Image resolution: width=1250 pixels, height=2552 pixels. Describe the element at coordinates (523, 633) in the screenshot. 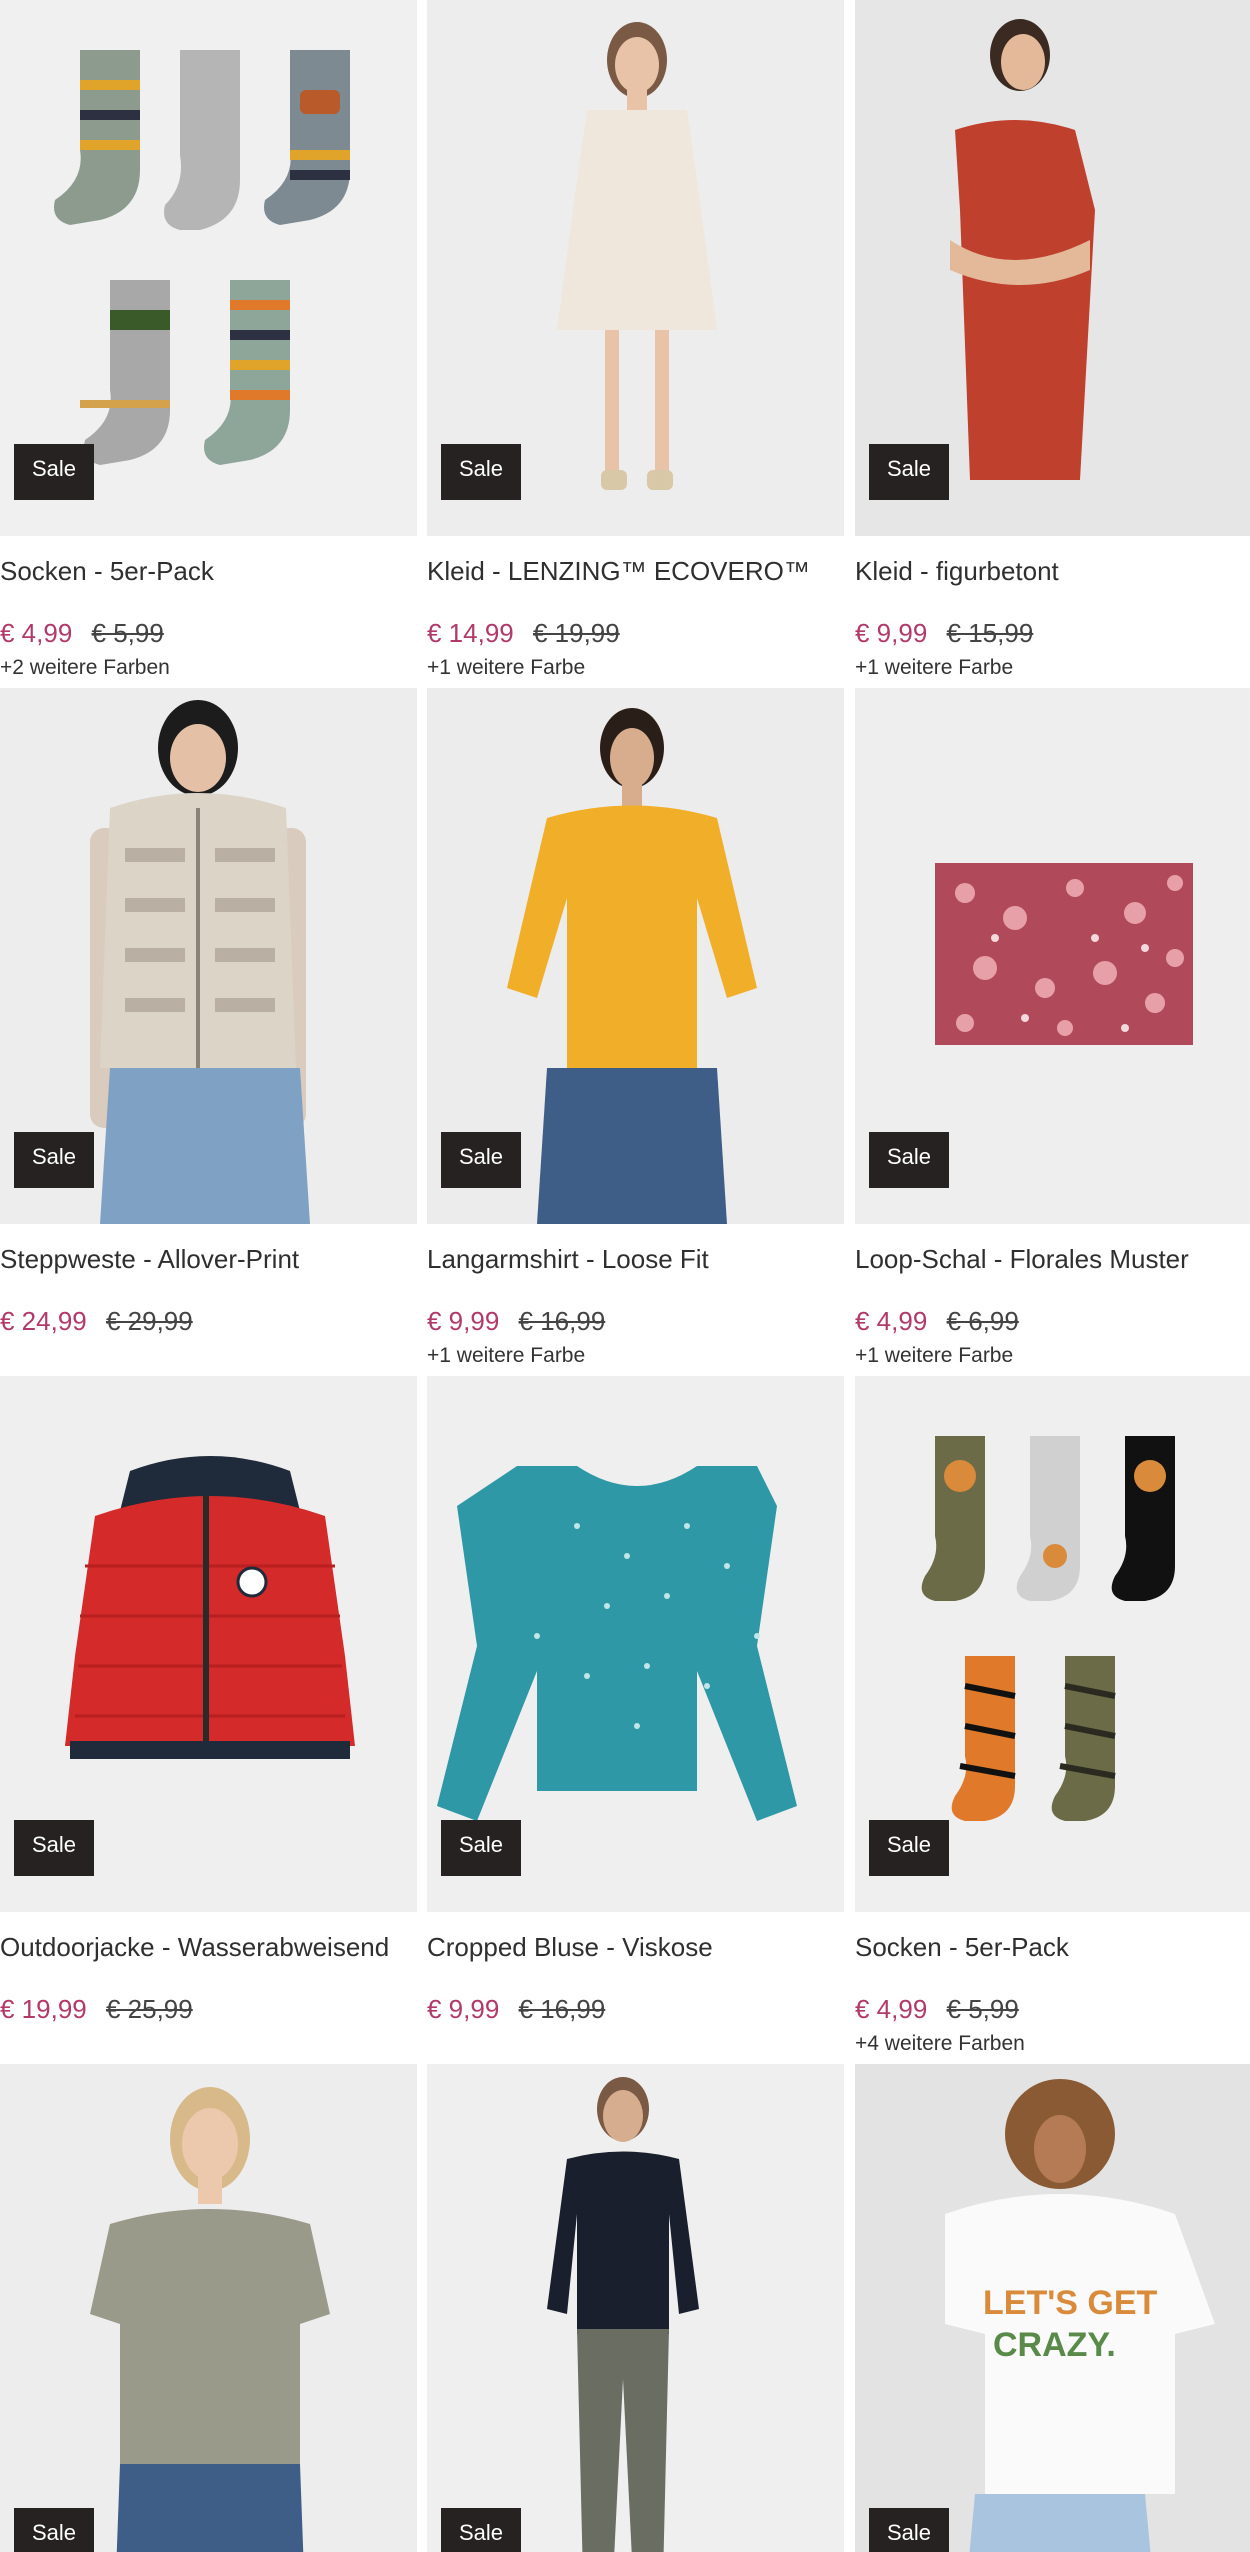

I see `price-row: € 14,99 € 19,99` at that location.